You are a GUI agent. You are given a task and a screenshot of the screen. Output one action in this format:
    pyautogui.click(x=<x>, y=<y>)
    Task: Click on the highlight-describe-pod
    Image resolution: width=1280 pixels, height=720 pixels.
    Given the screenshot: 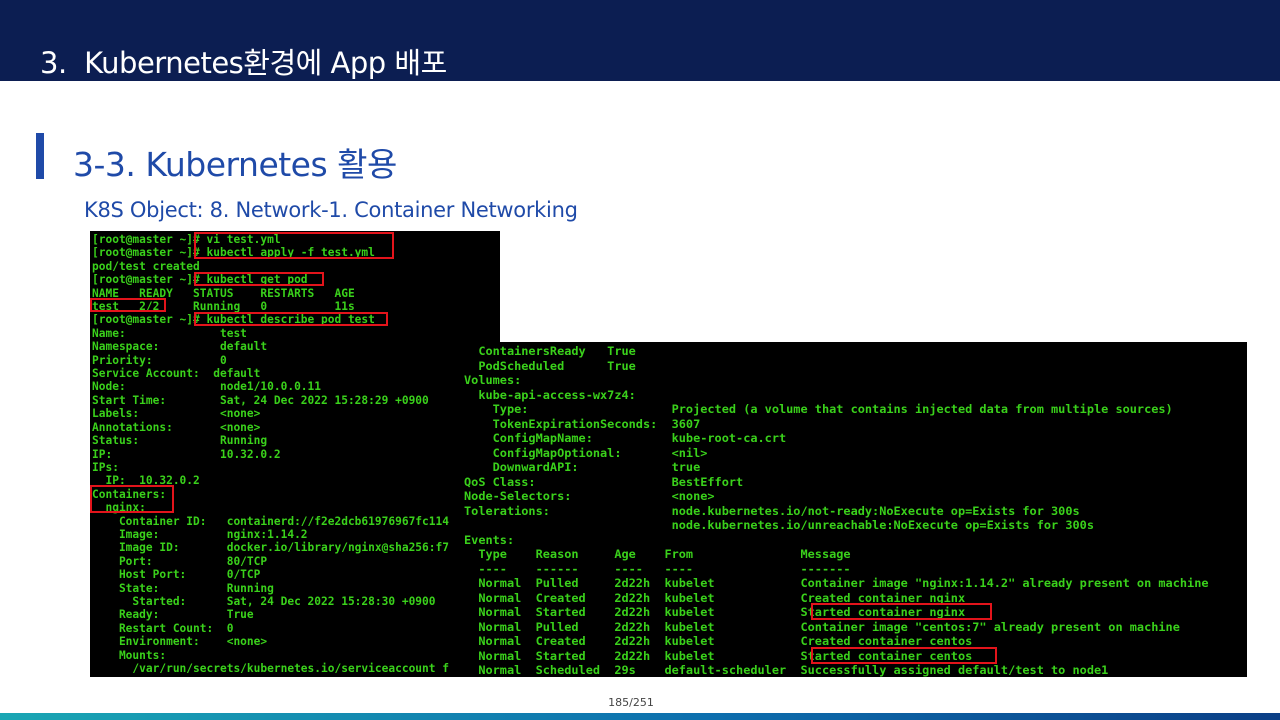 What is the action you would take?
    pyautogui.click(x=291, y=319)
    